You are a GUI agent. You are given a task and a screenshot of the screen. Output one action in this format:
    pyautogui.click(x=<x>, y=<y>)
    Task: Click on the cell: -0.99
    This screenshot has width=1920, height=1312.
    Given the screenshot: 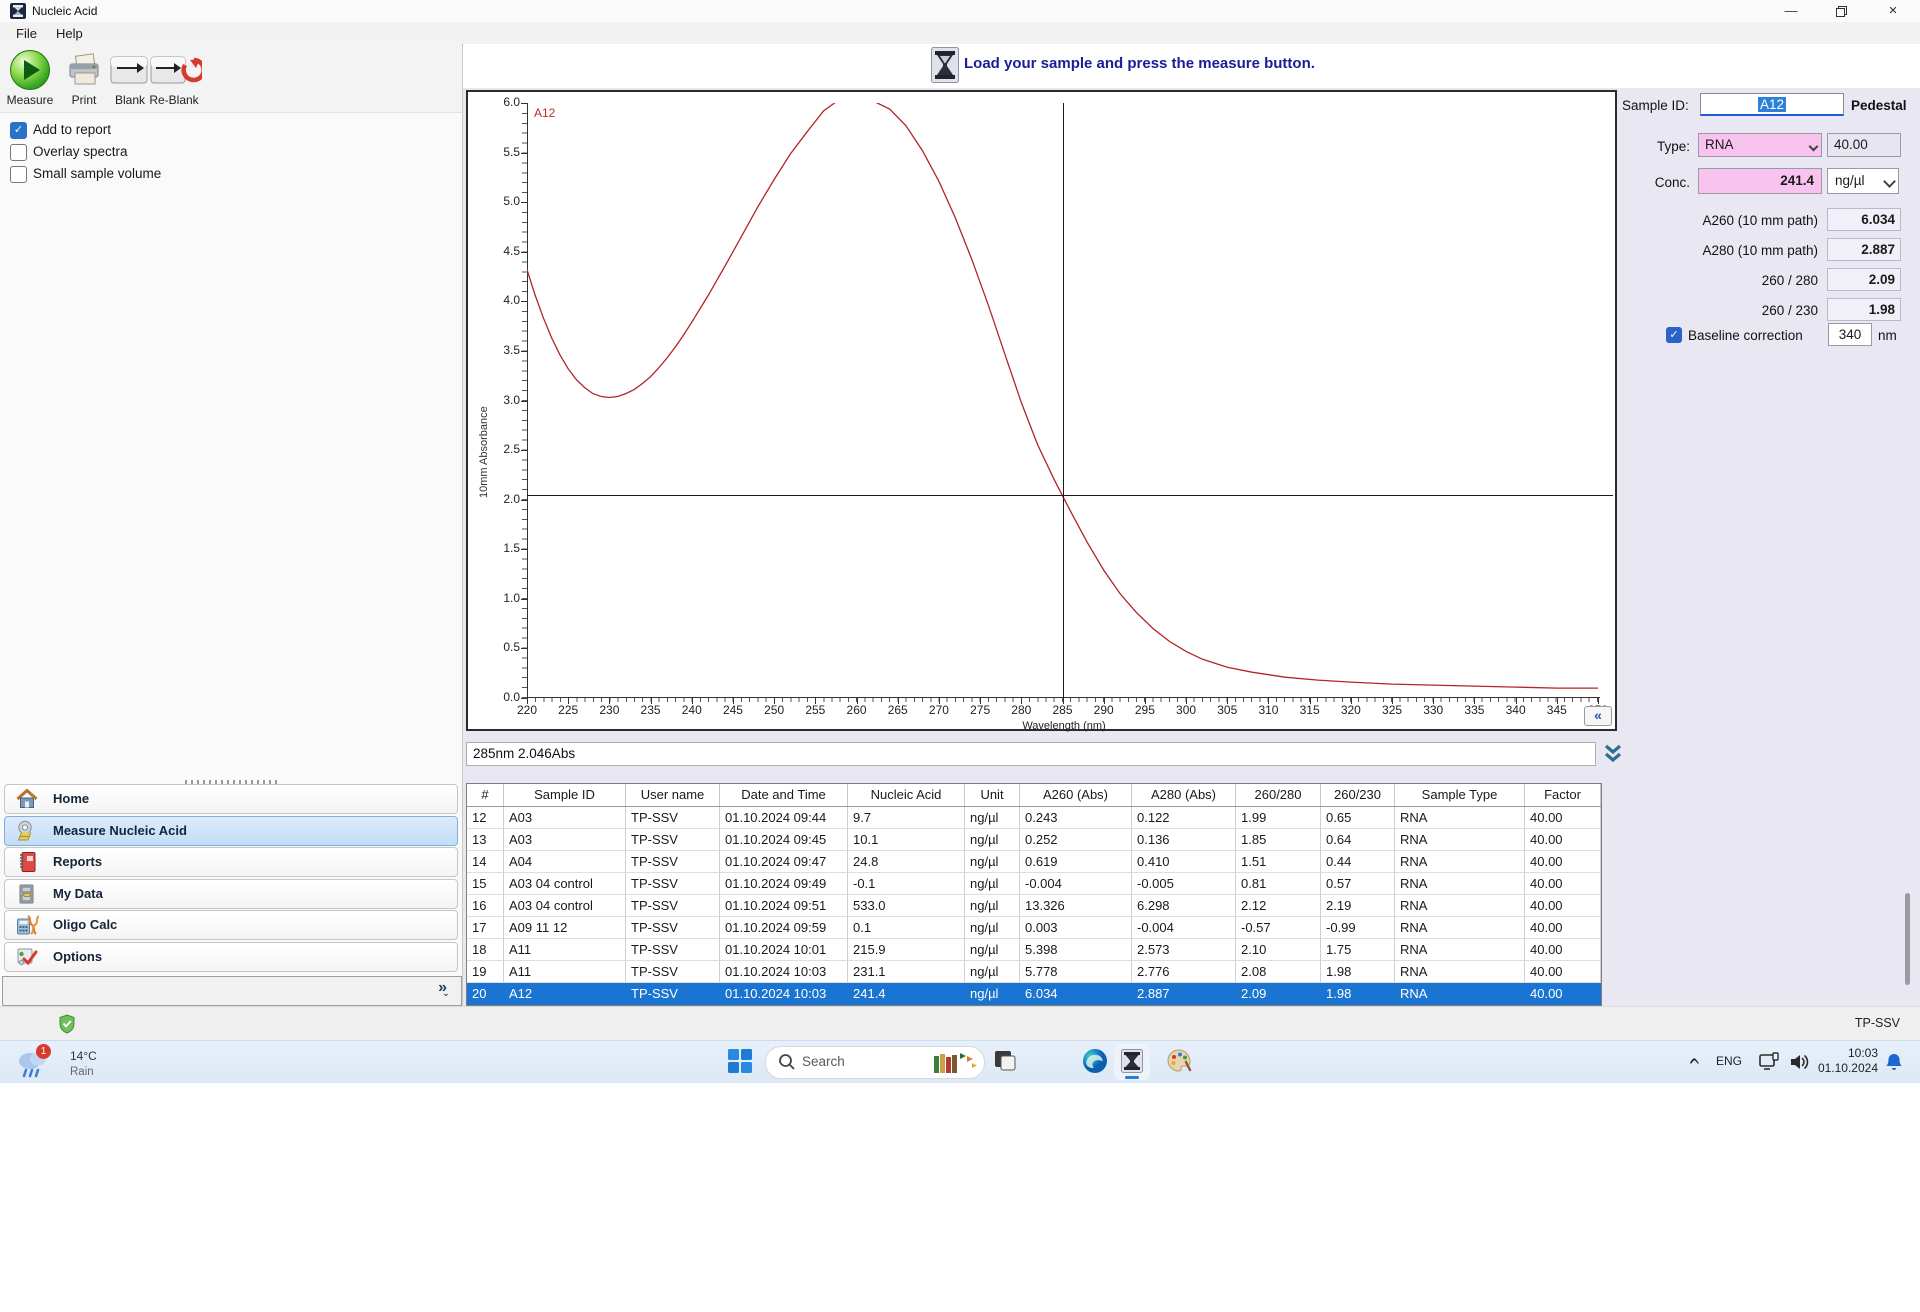 What is the action you would take?
    pyautogui.click(x=1358, y=928)
    